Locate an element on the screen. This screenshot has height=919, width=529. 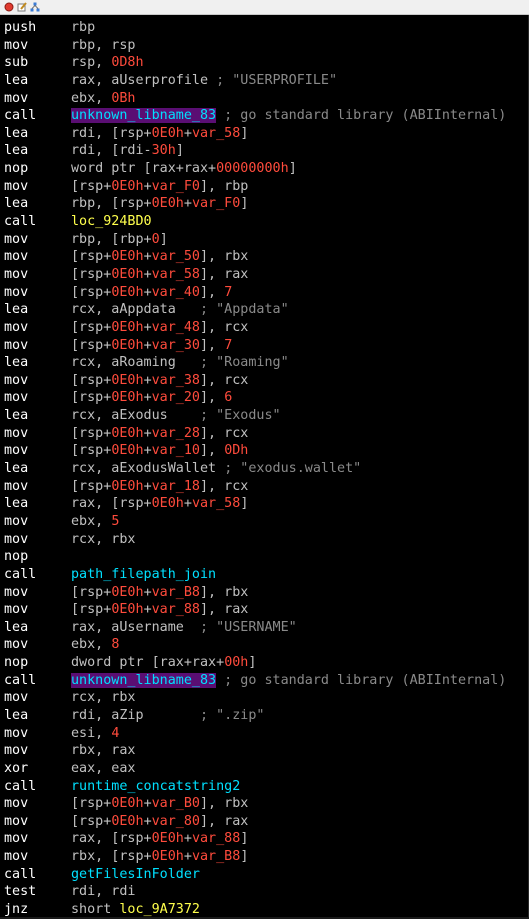
comment-text: ; "Roaming" is located at coordinates (244, 363).